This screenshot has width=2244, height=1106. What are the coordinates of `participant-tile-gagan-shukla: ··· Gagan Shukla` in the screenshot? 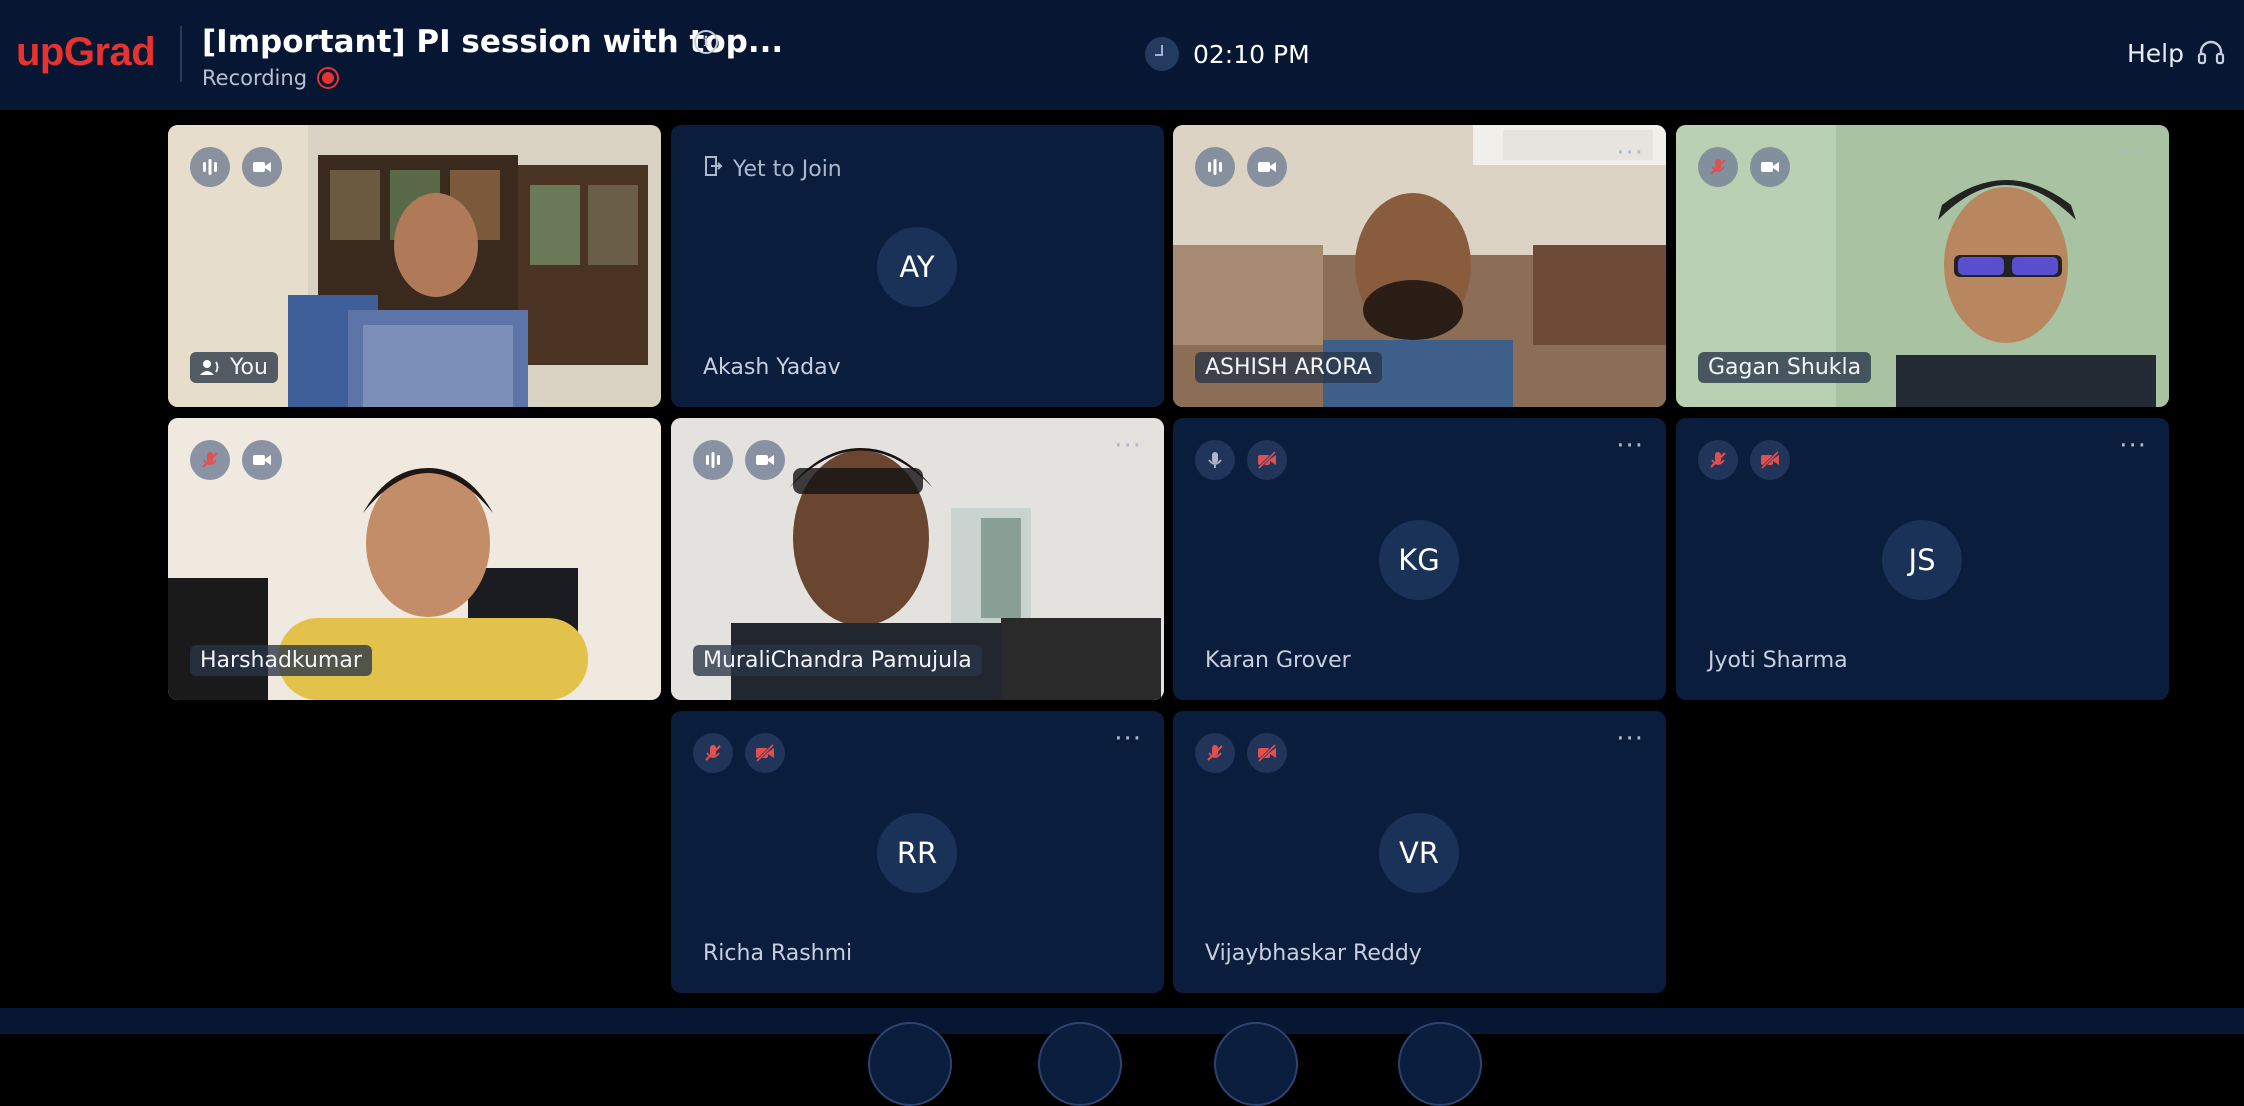 It's located at (1922, 266).